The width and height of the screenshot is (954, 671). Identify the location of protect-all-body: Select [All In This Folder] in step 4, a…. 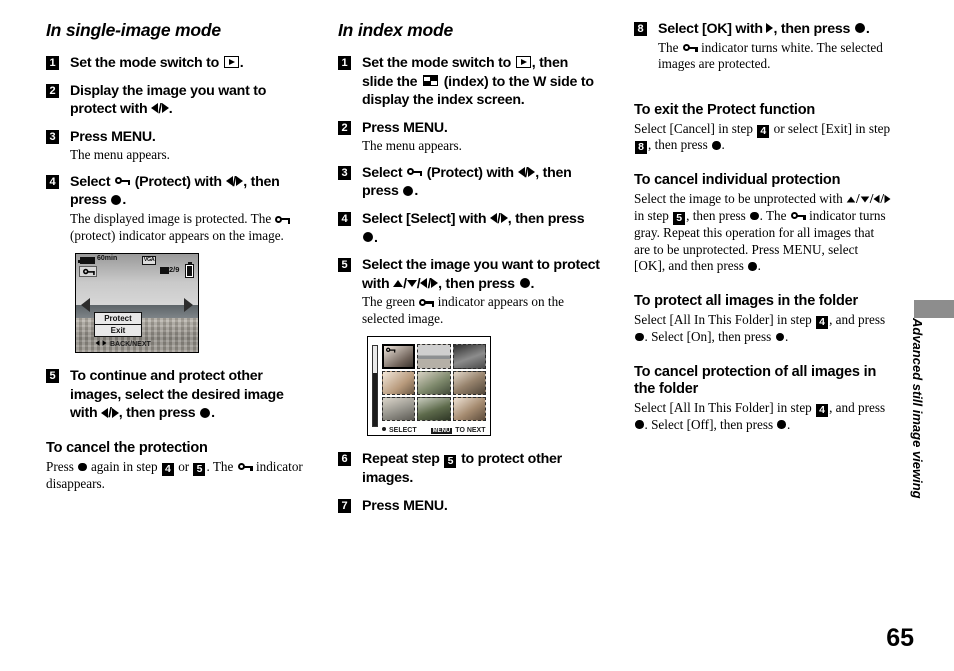
(763, 329).